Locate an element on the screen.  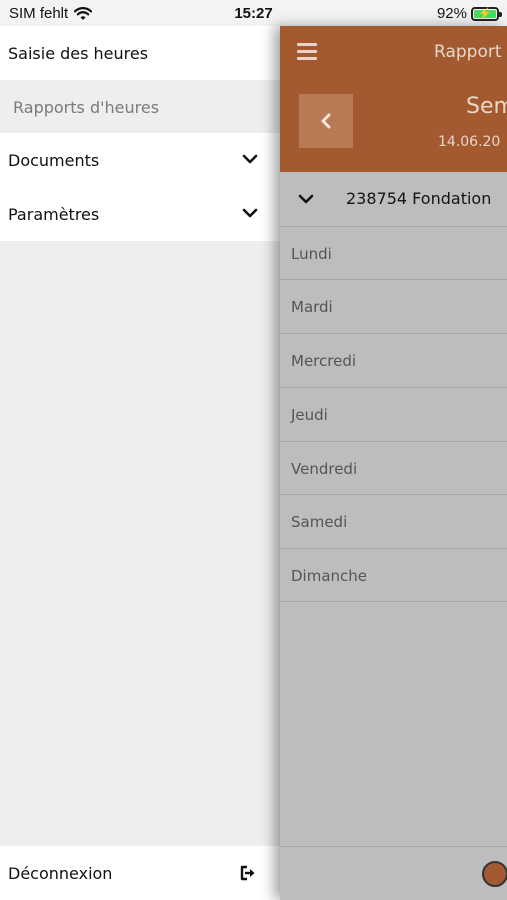
drawer-item-rapports-d-heures: Rapports d'heures is located at coordinates (140, 107).